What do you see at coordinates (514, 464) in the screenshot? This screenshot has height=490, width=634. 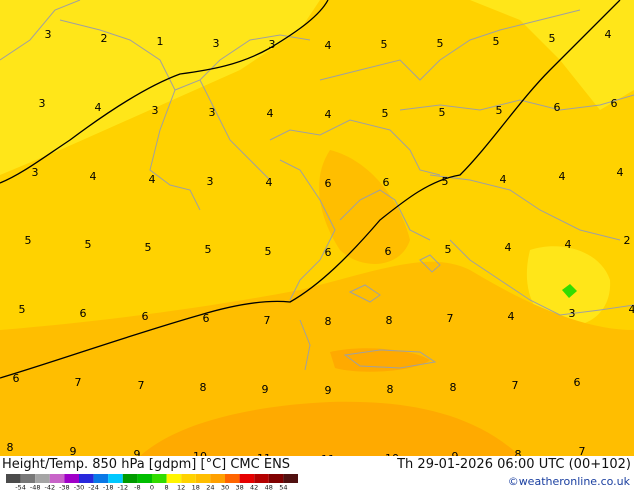 I see `valid-time: Th 29-01-2026 06:00 UTC (00+102)` at bounding box center [514, 464].